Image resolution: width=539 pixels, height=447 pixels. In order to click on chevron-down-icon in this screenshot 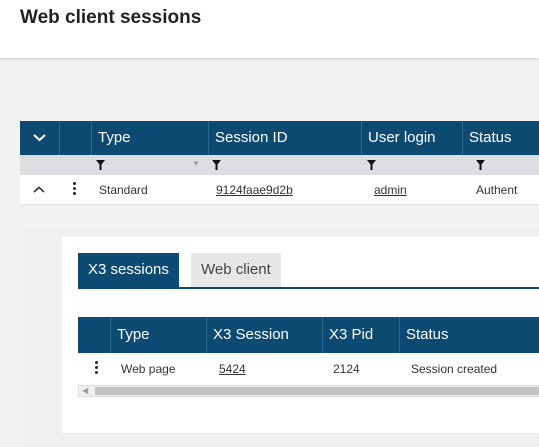, I will do `click(39, 138)`.